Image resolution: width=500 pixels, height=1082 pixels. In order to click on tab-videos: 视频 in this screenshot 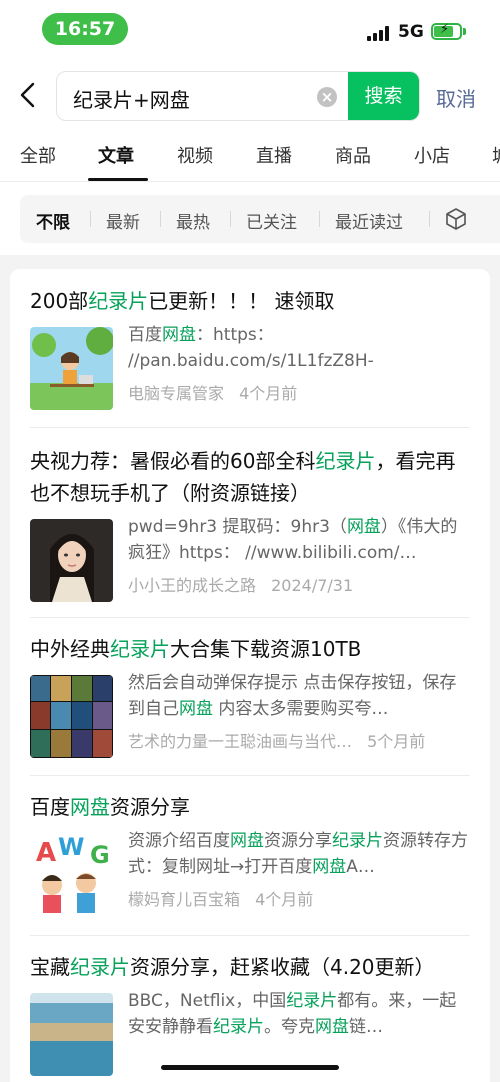, I will do `click(195, 155)`.